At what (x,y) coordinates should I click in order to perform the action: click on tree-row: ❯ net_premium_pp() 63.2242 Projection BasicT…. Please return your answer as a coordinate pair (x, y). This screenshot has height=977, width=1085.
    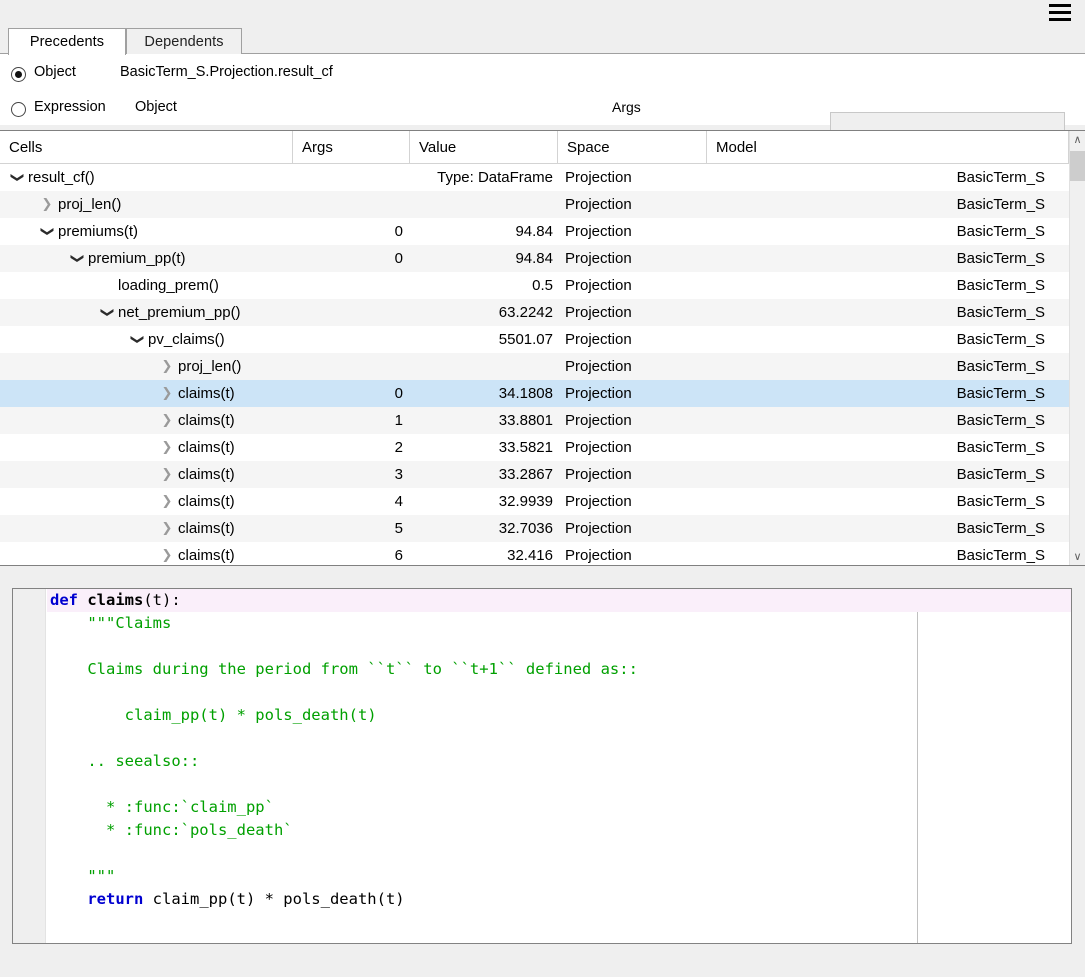
    Looking at the image, I should click on (534, 312).